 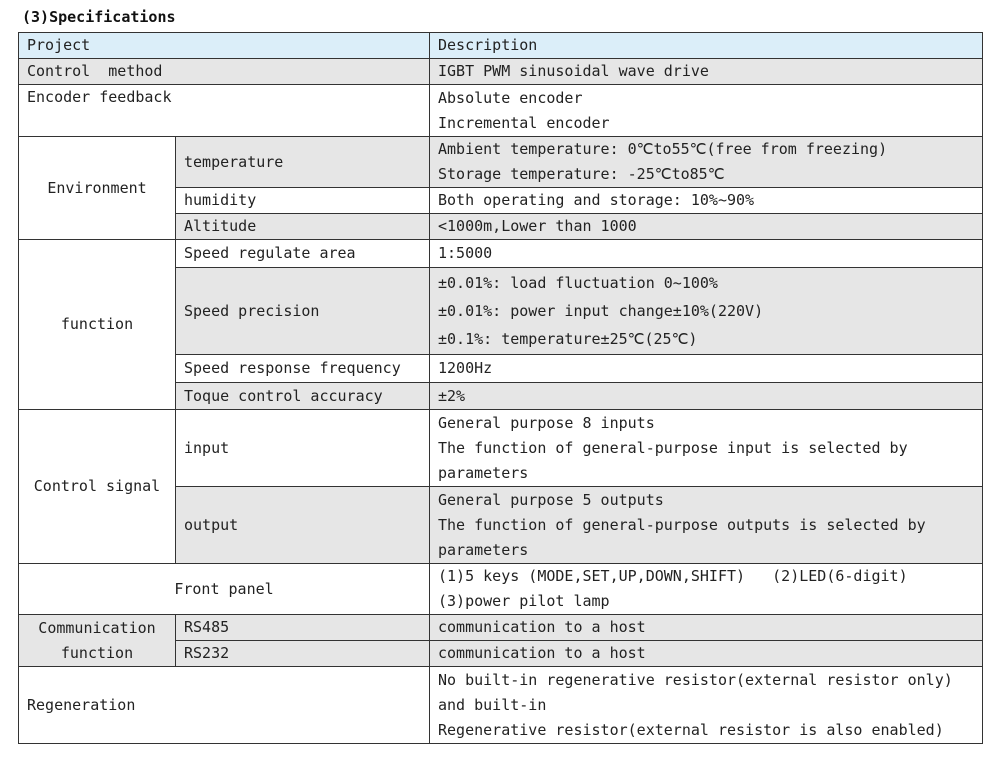 I want to click on toque-control-label: Toque control accuracy, so click(x=302, y=396).